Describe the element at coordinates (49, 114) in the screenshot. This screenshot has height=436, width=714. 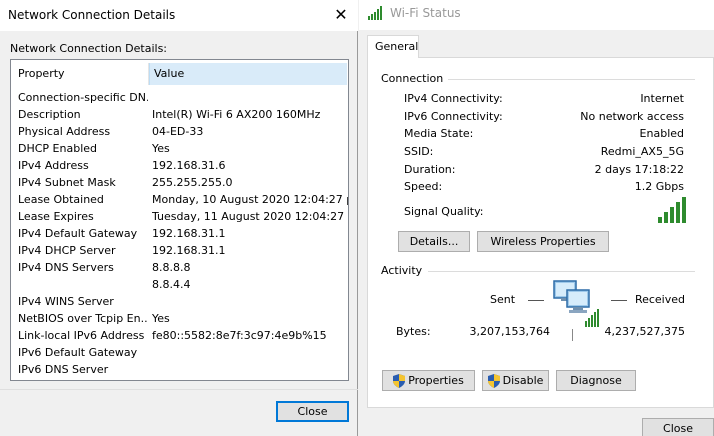
I see `row-property: Description` at that location.